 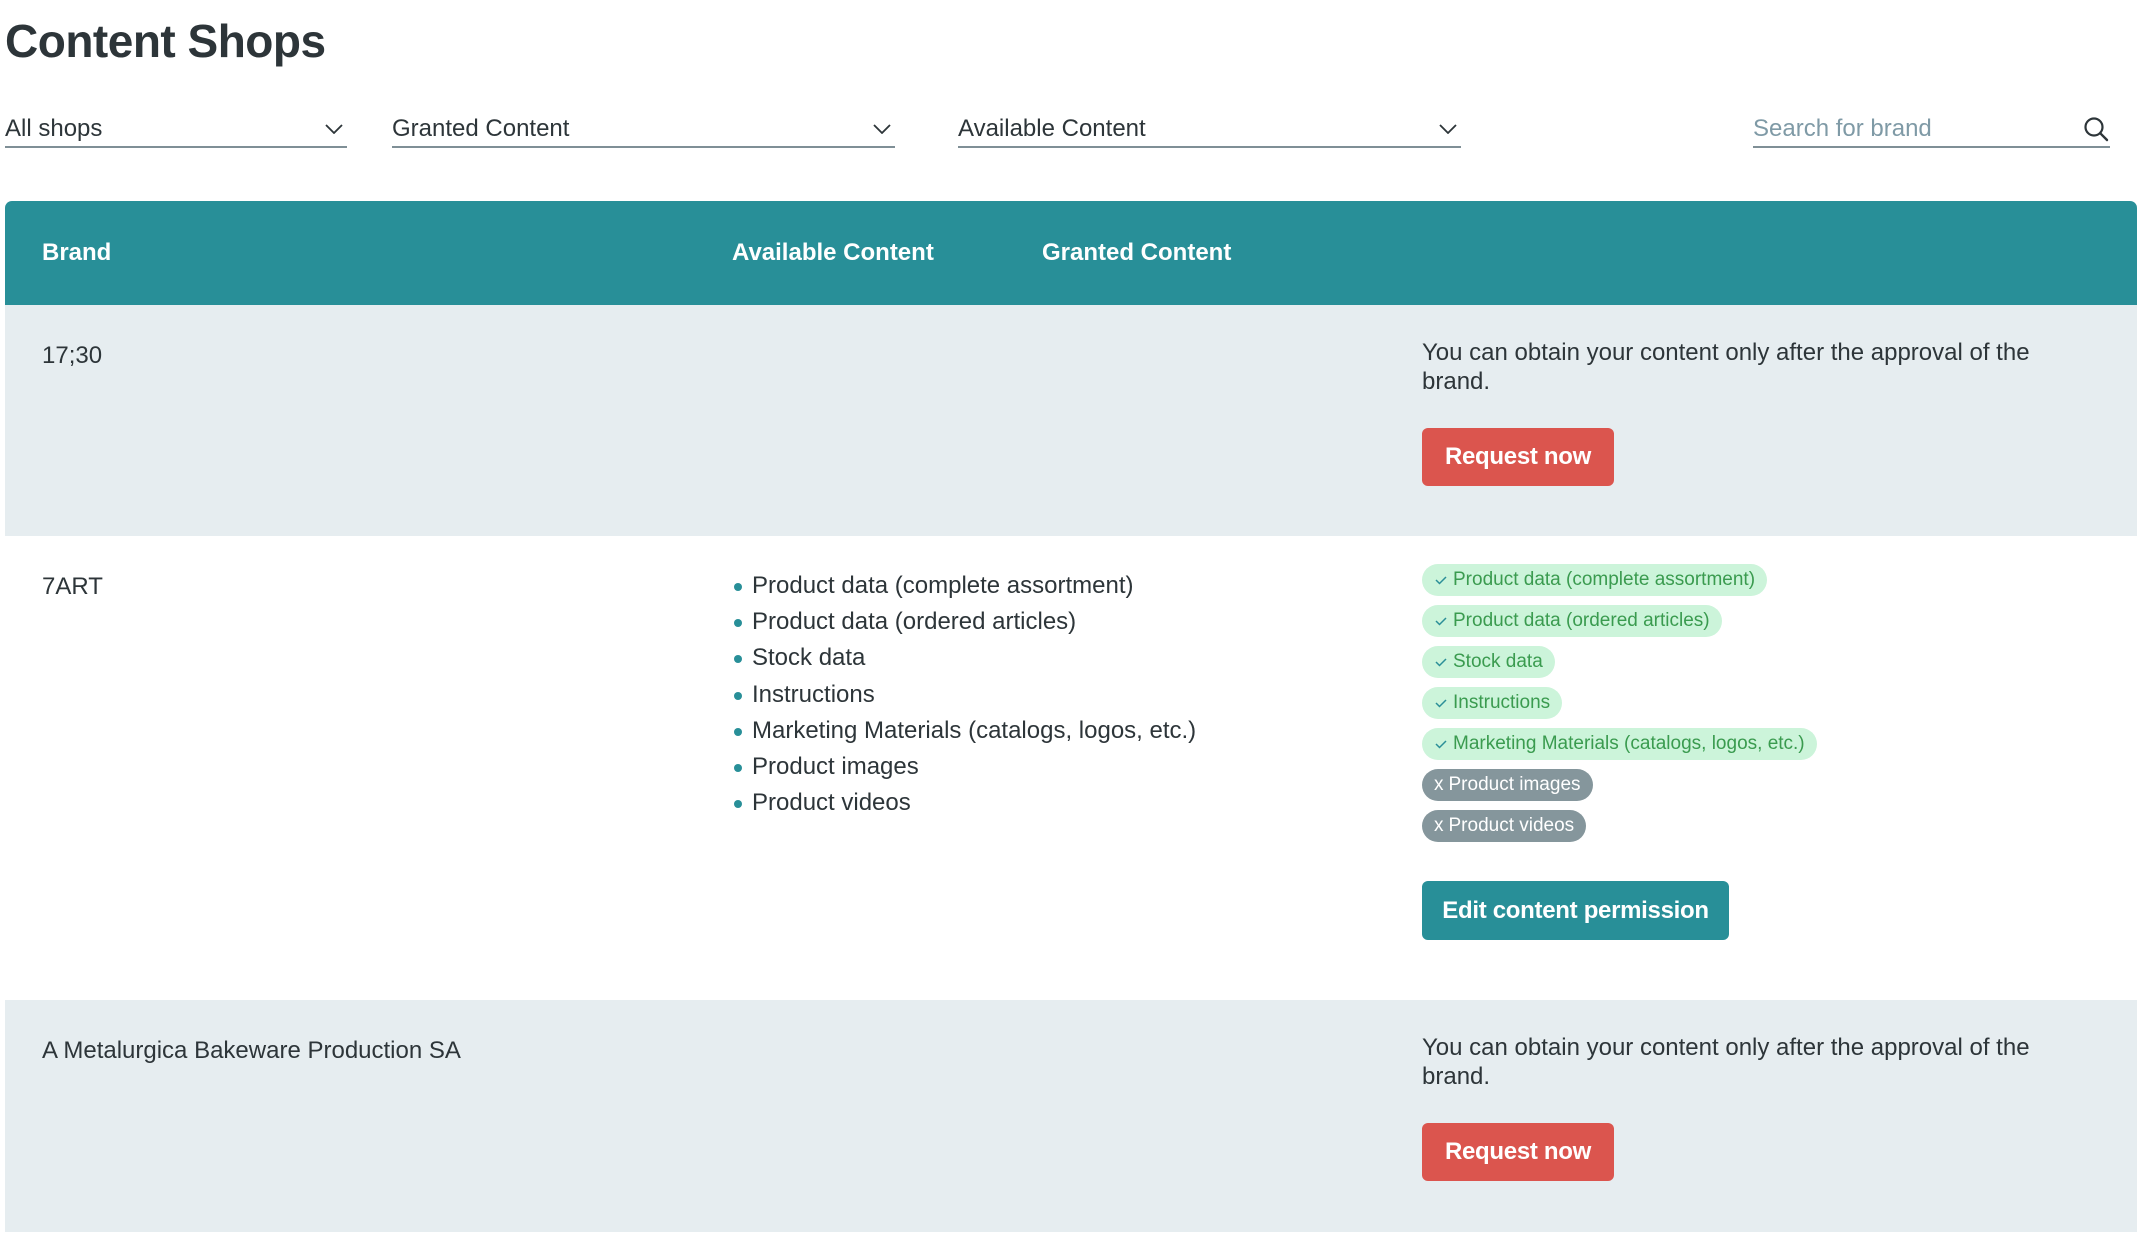 What do you see at coordinates (1504, 826) in the screenshot?
I see `denied-chip: x Product videos` at bounding box center [1504, 826].